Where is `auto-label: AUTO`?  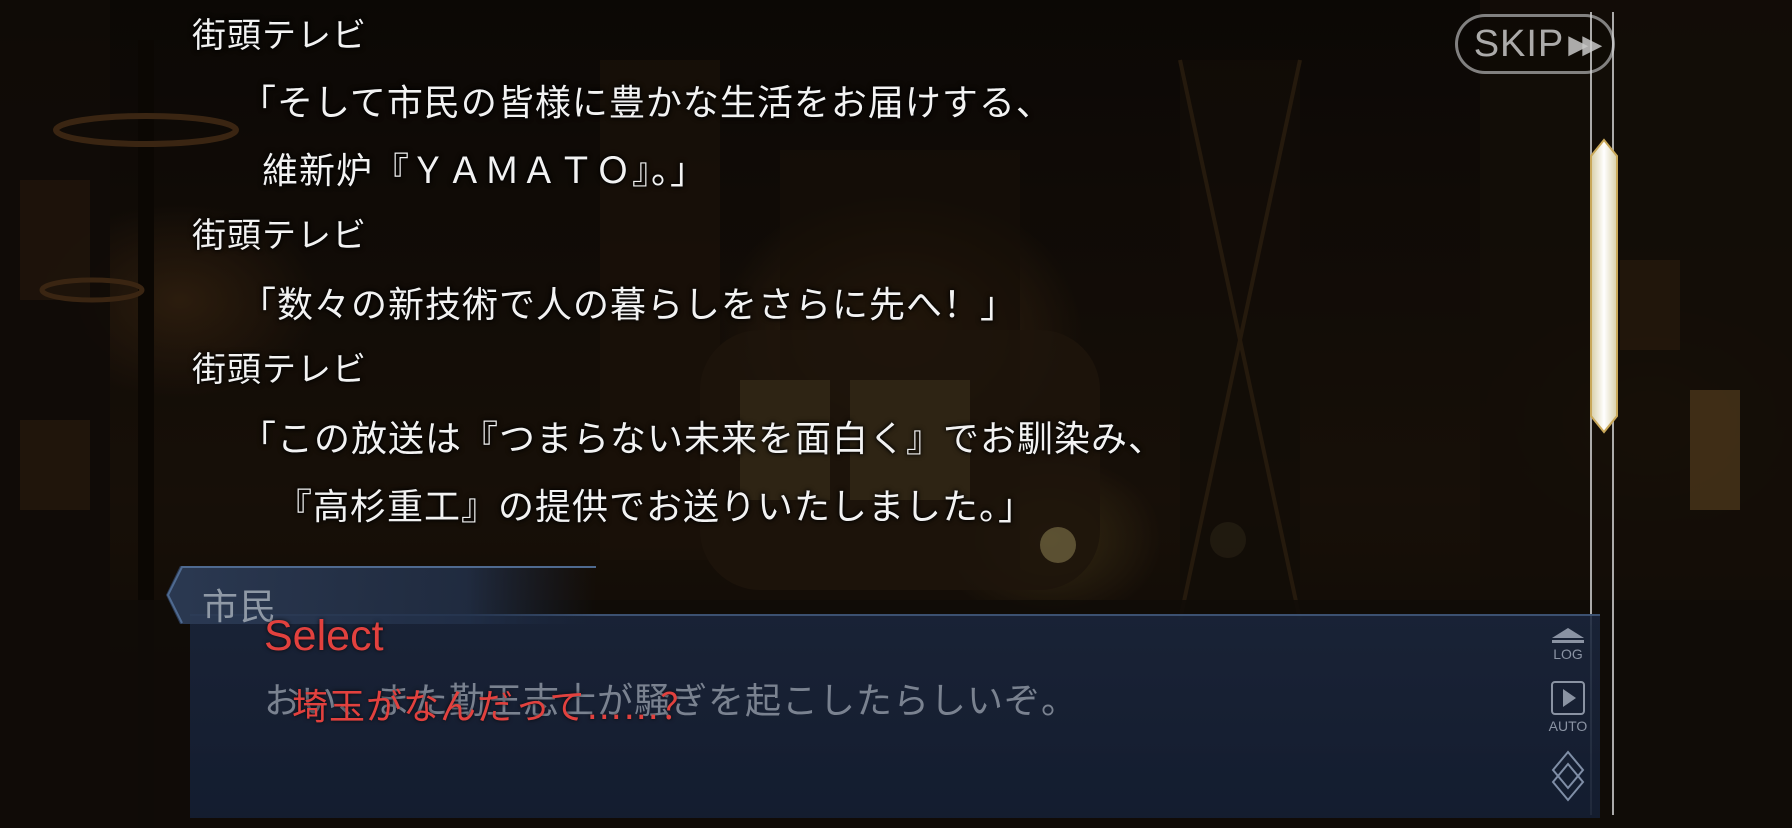 auto-label: AUTO is located at coordinates (1568, 726).